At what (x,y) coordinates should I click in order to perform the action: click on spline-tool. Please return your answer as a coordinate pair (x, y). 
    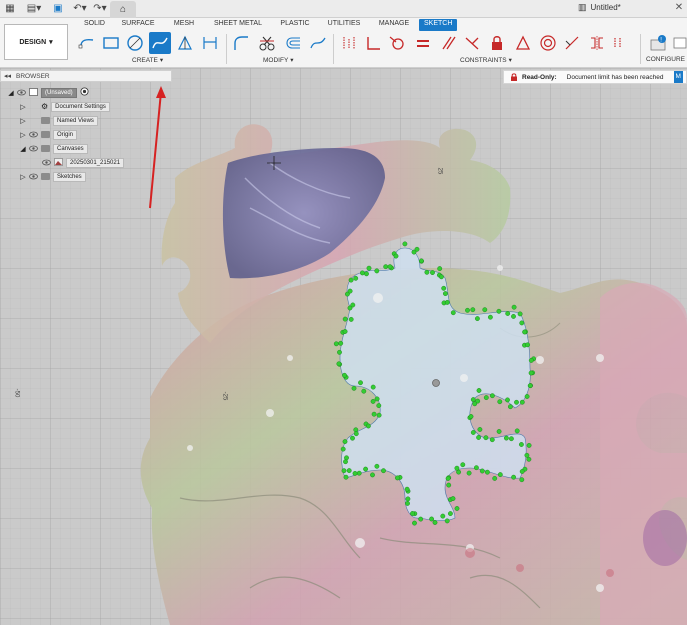
    Looking at the image, I should click on (160, 43).